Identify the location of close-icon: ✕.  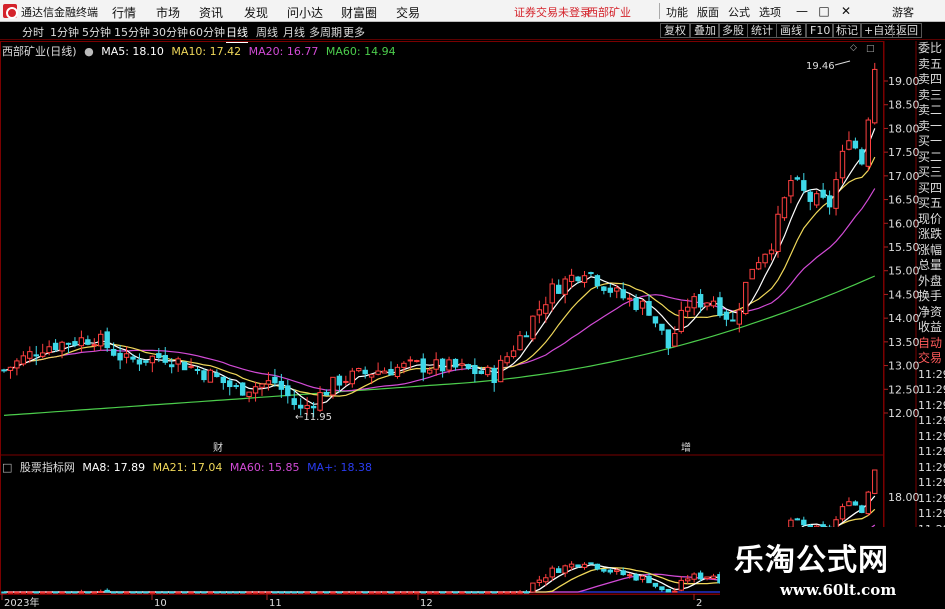
(846, 11).